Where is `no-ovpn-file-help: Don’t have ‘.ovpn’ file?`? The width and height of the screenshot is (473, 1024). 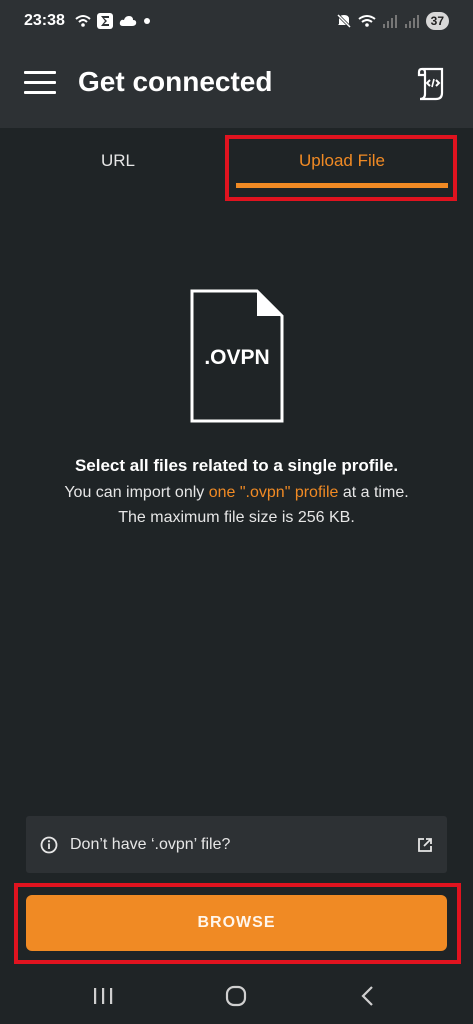 no-ovpn-file-help: Don’t have ‘.ovpn’ file? is located at coordinates (236, 844).